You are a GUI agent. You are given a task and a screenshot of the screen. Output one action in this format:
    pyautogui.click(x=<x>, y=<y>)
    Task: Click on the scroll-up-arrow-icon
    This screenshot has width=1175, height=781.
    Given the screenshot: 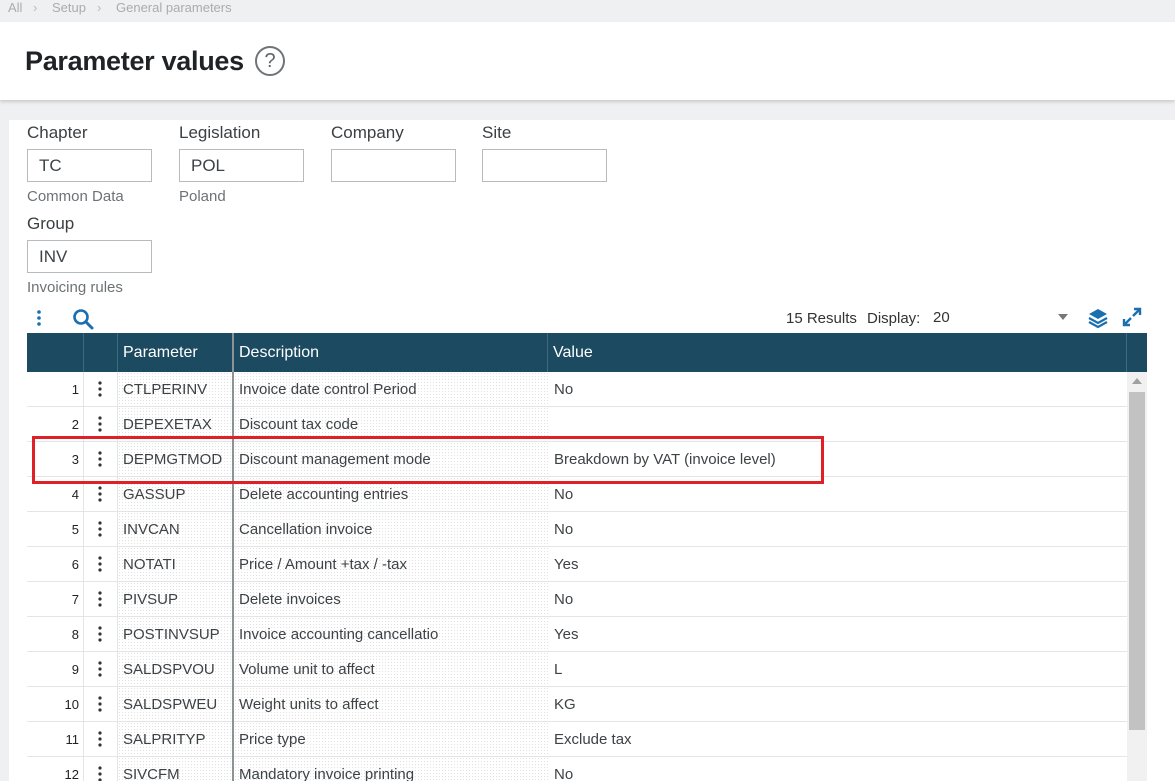 What is the action you would take?
    pyautogui.click(x=1137, y=381)
    